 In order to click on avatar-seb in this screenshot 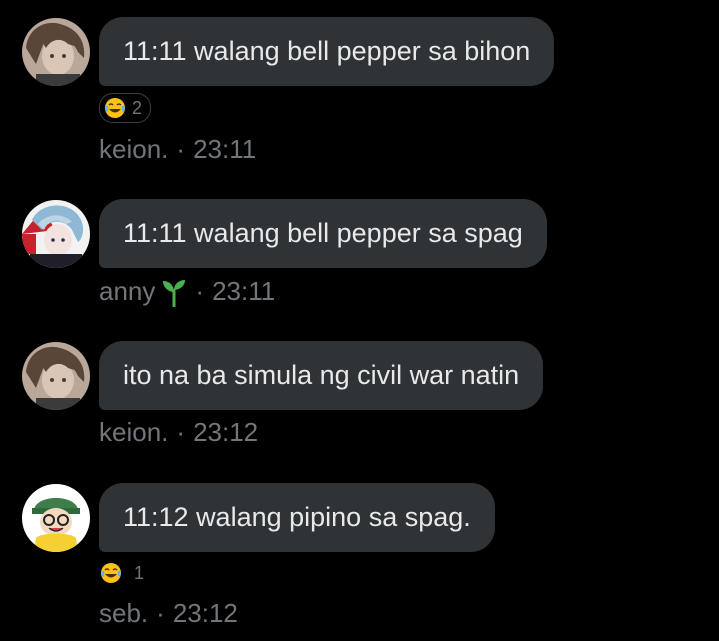, I will do `click(56, 518)`.